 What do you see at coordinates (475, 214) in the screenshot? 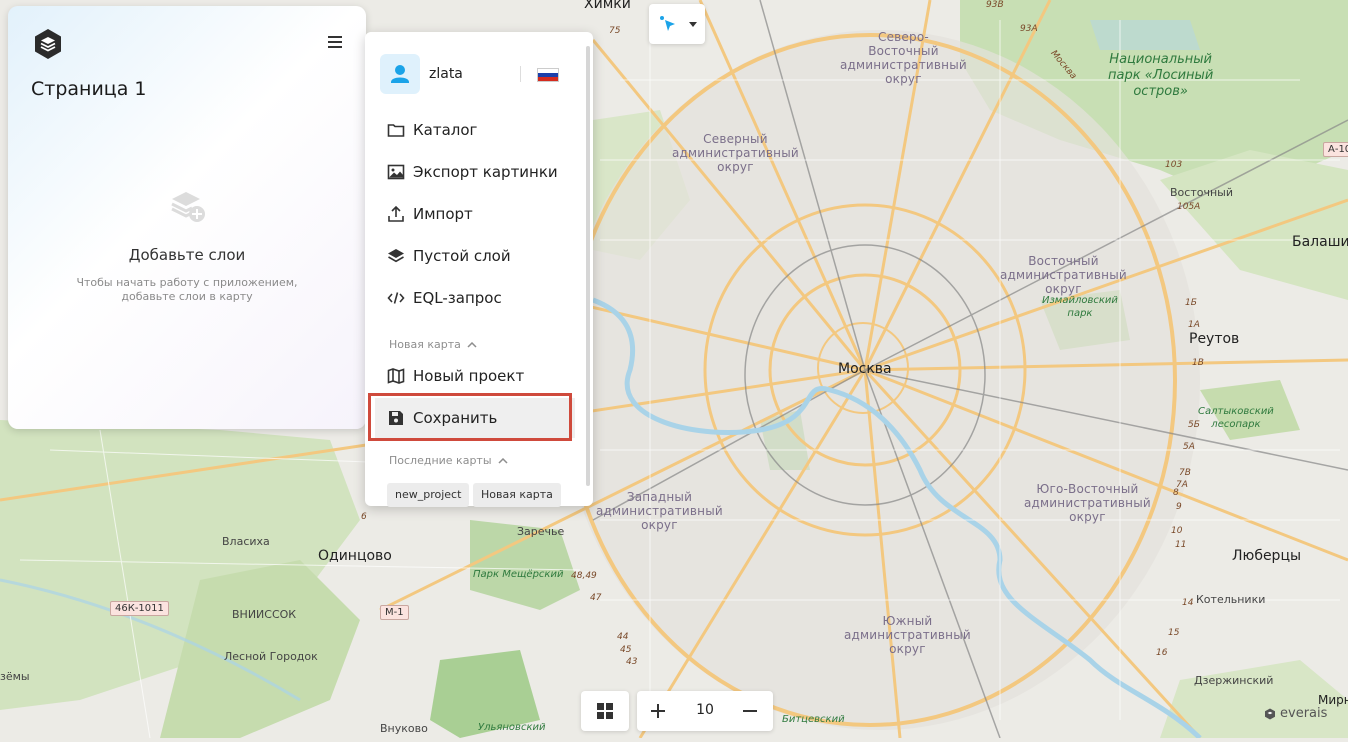
I see `menu-item-import: Импорт` at bounding box center [475, 214].